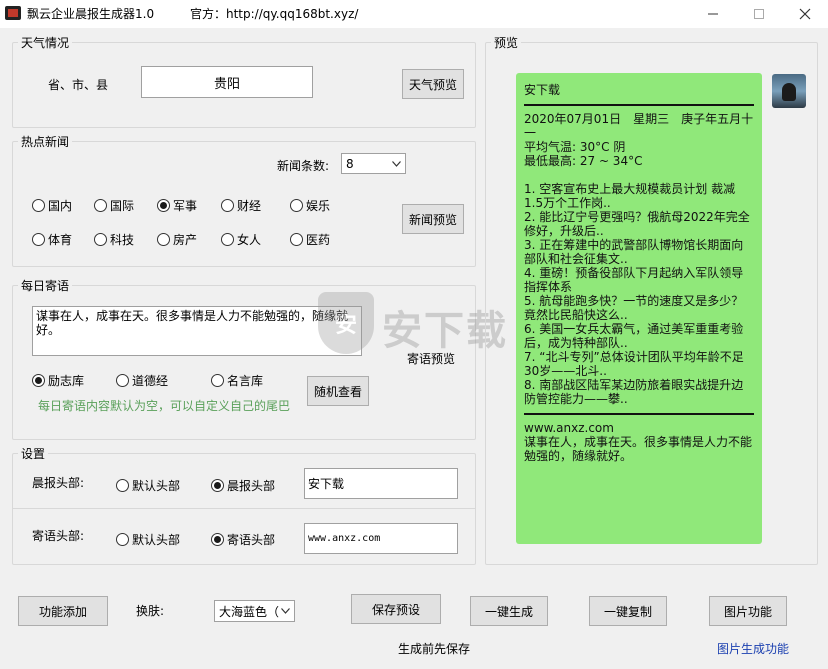 This screenshot has height=669, width=828. I want to click on maximize-icon, so click(759, 14).